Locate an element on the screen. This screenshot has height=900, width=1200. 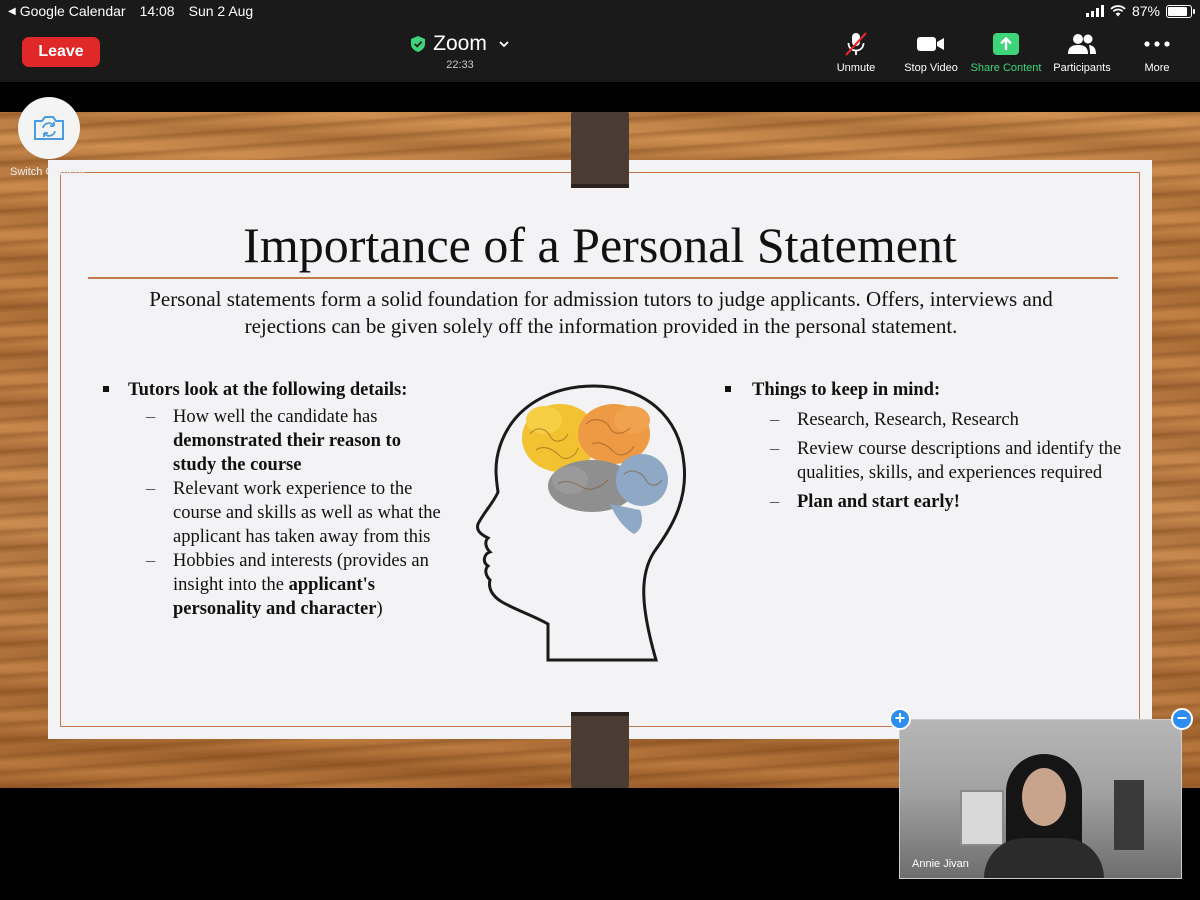
battery-percent: 87% is located at coordinates (1145, 11).